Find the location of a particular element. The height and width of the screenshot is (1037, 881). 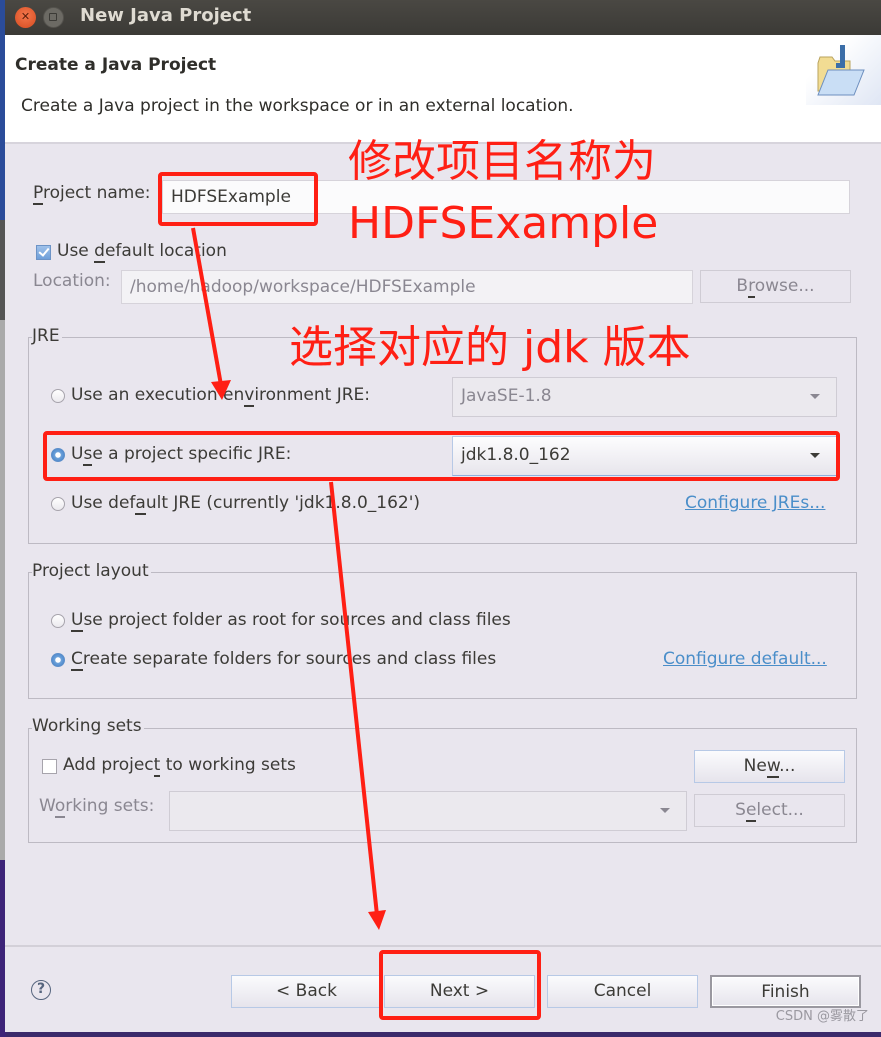

arrow-to-jre is located at coordinates (211, 313).